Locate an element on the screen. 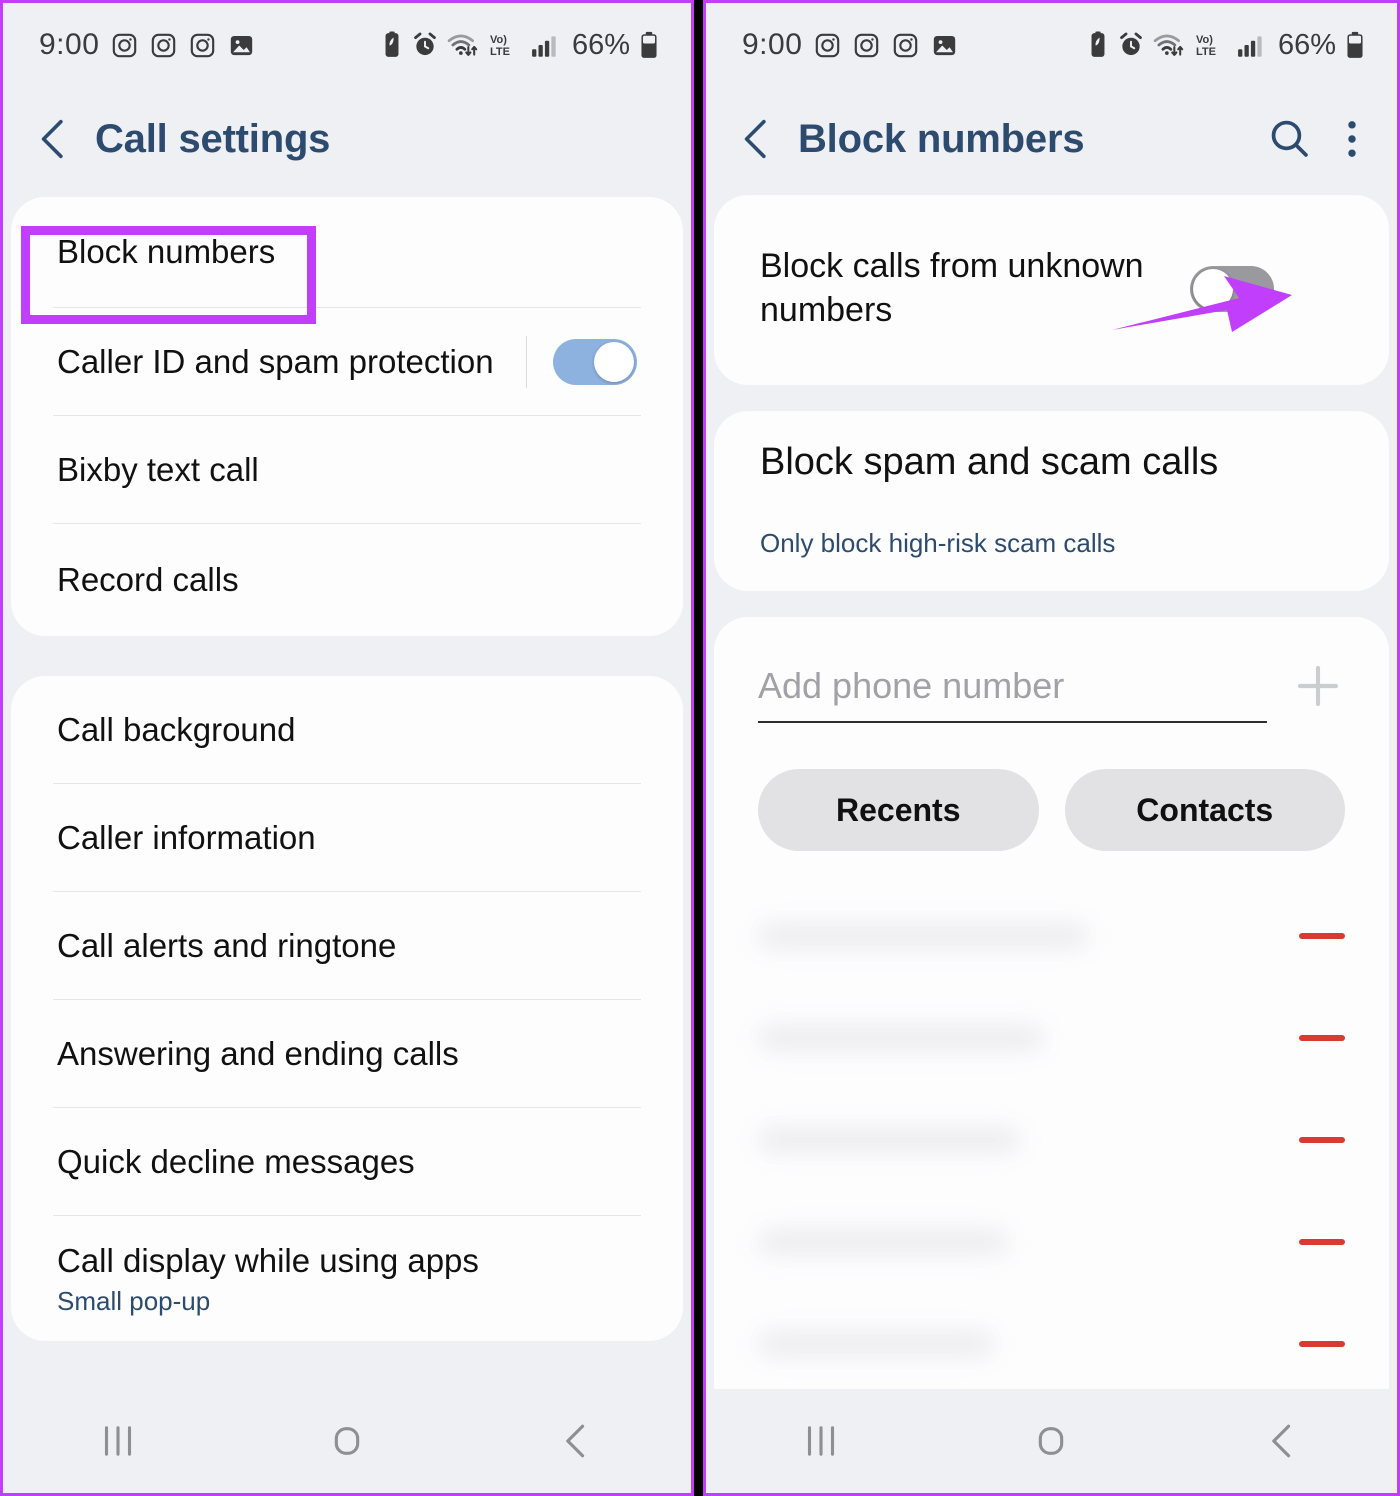 This screenshot has height=1496, width=1400. sidebar-item-block-numbers: Block numbers is located at coordinates (347, 252).